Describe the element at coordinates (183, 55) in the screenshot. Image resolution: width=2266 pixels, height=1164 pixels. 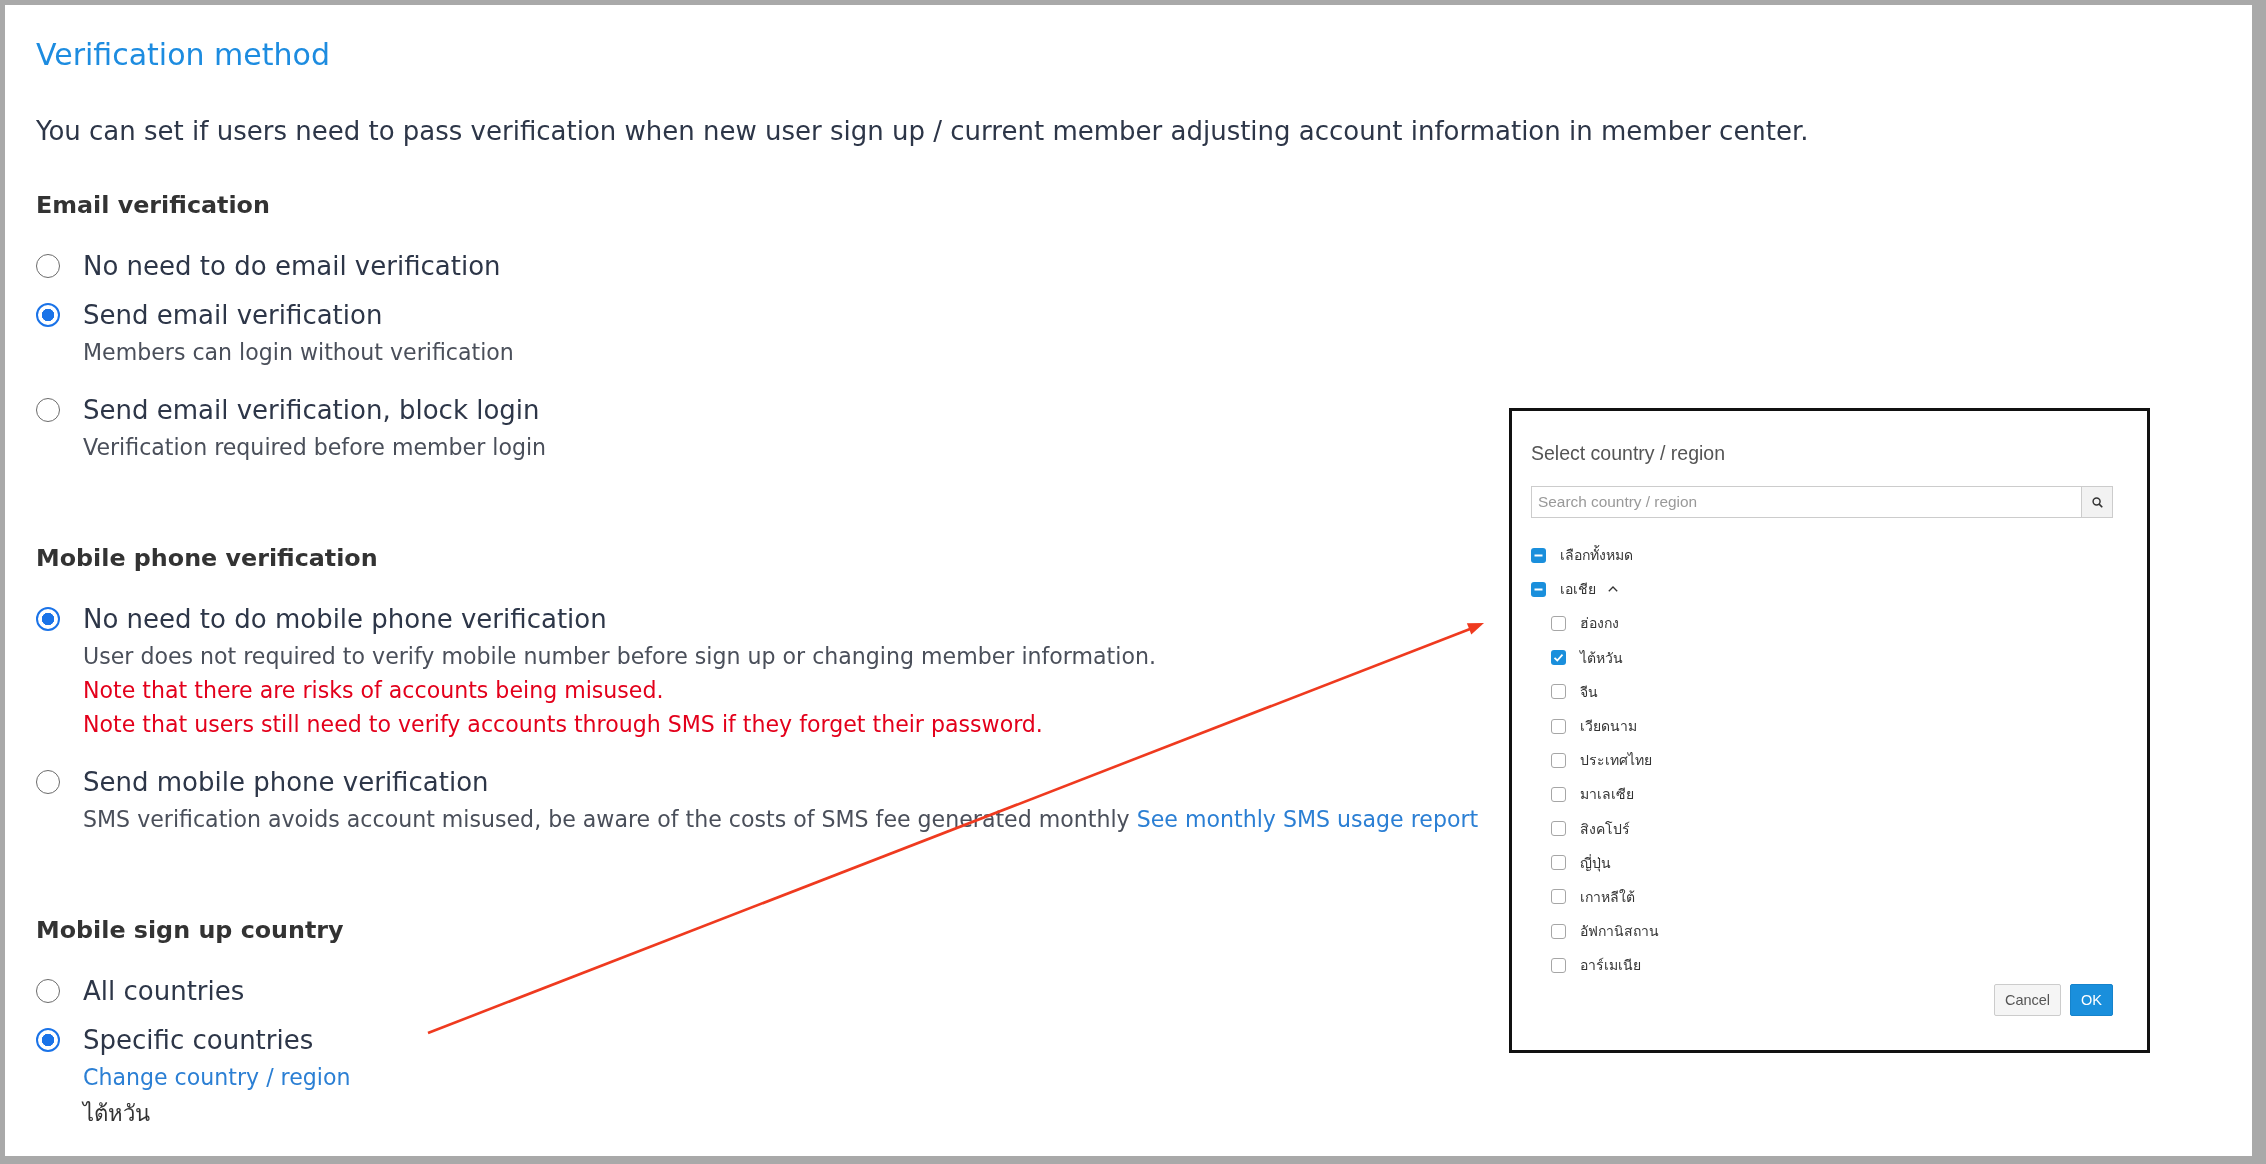
I see `page-title: Verification method` at that location.